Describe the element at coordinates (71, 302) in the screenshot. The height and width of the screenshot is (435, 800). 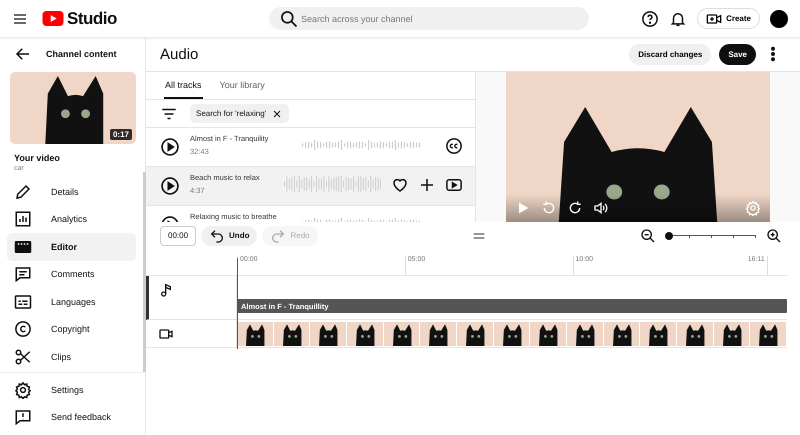
I see `nav-item: Languages` at that location.